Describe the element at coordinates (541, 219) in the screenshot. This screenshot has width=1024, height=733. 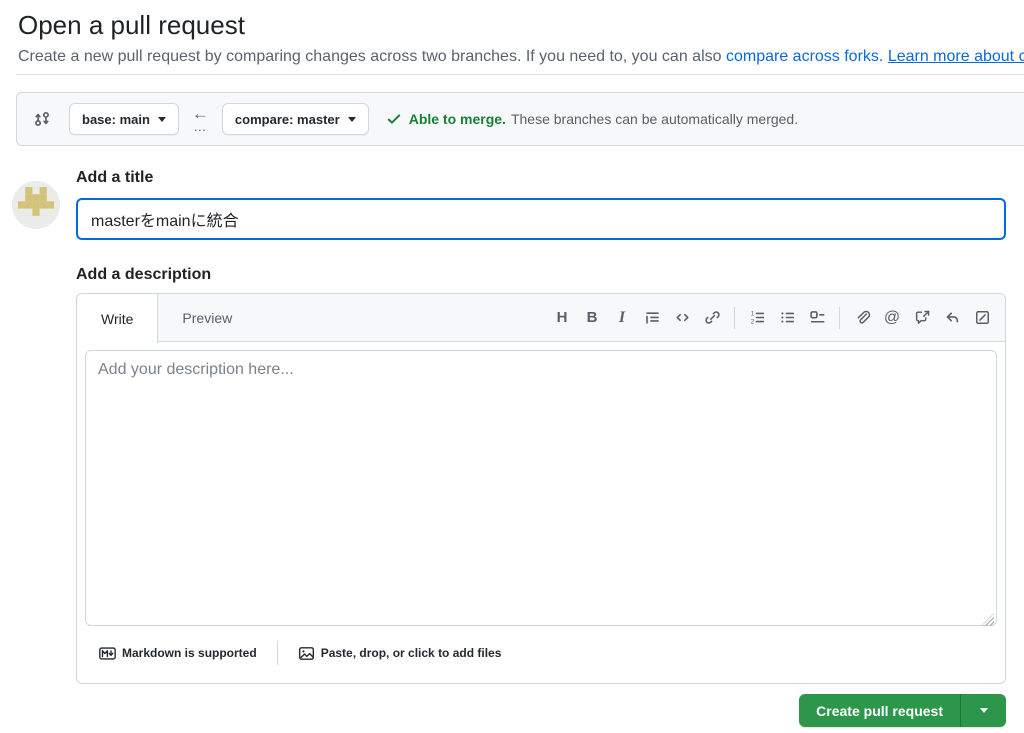
I see `title-input` at that location.